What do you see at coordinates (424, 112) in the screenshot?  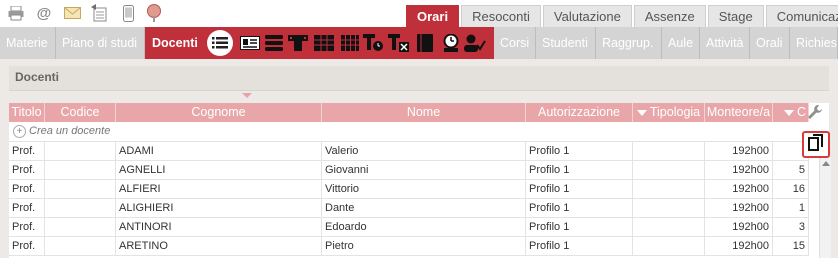 I see `column-header-nome: Nome` at bounding box center [424, 112].